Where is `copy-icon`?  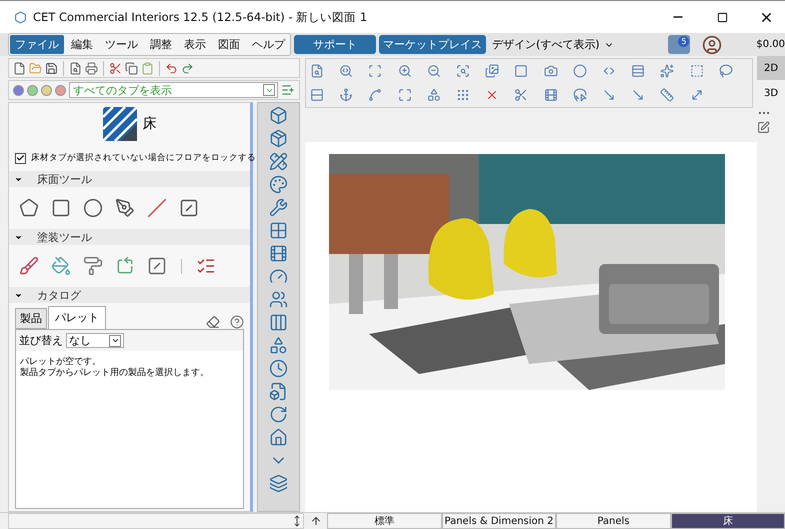
copy-icon is located at coordinates (131, 68).